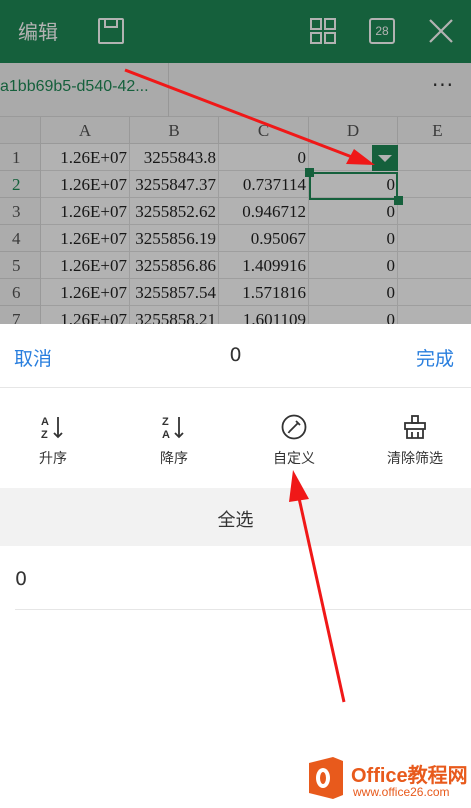 This screenshot has height=808, width=471. I want to click on select-all-label: 全选, so click(235, 520).